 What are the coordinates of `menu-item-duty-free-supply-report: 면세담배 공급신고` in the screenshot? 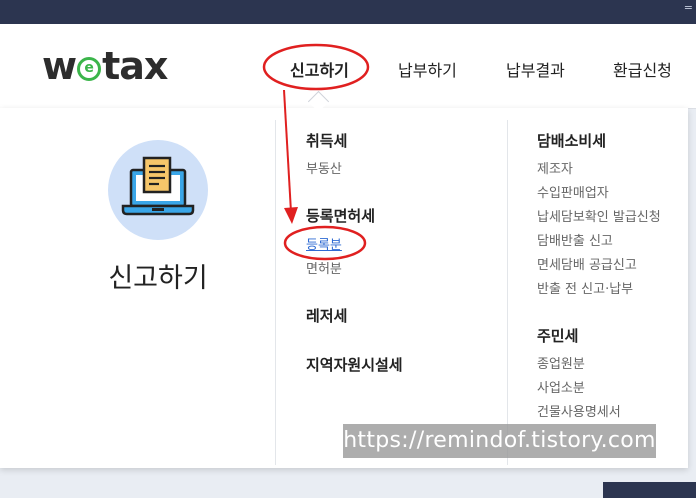 It's located at (587, 263).